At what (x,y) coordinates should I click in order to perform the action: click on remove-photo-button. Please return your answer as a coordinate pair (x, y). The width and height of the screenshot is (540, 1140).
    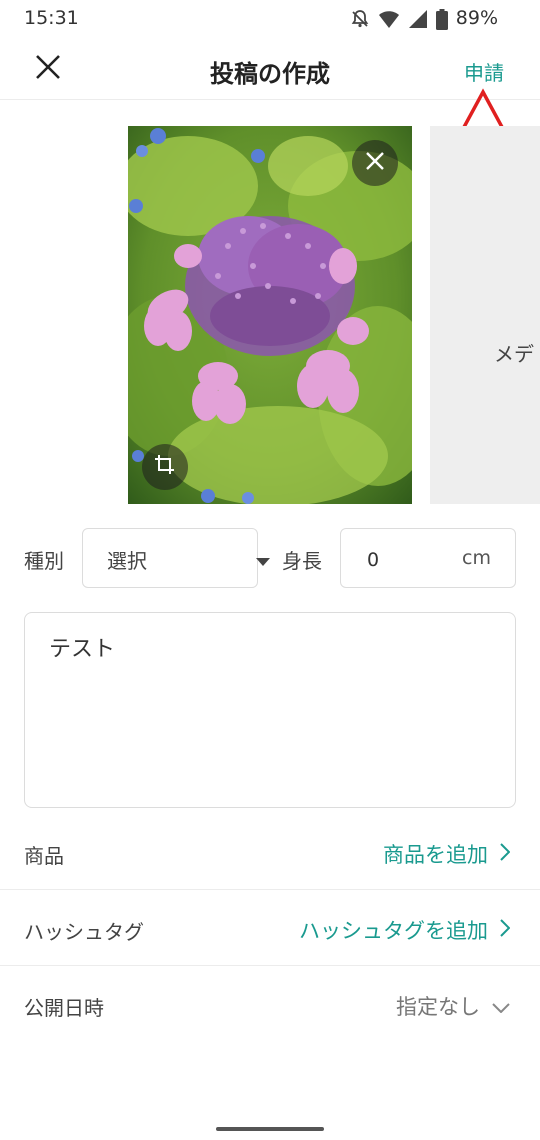
    Looking at the image, I should click on (375, 163).